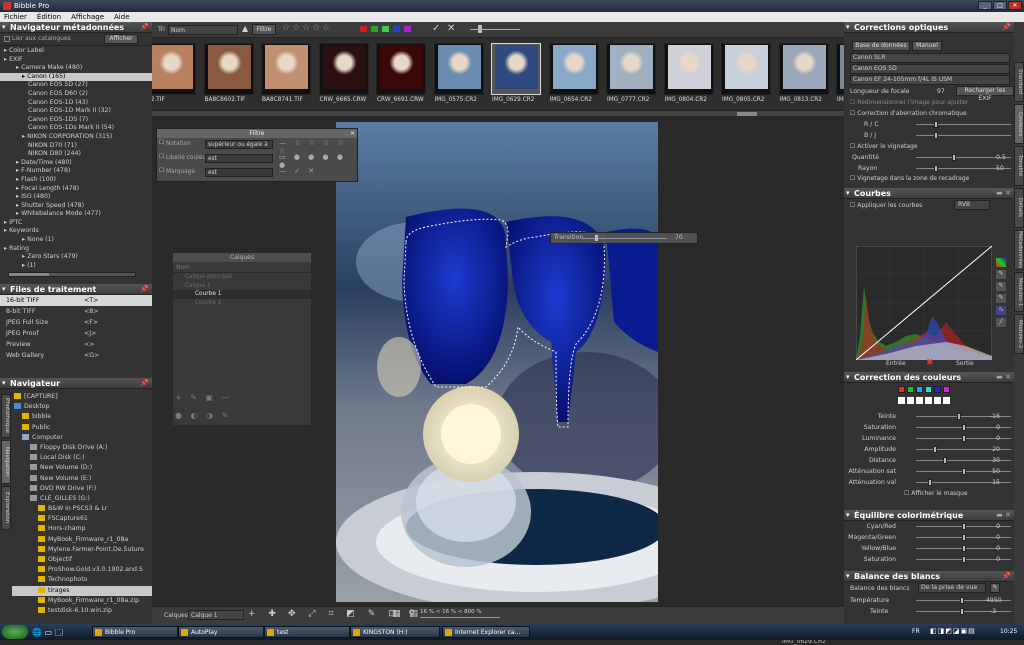 The height and width of the screenshot is (645, 1024). I want to click on temperature-knob, so click(962, 600).